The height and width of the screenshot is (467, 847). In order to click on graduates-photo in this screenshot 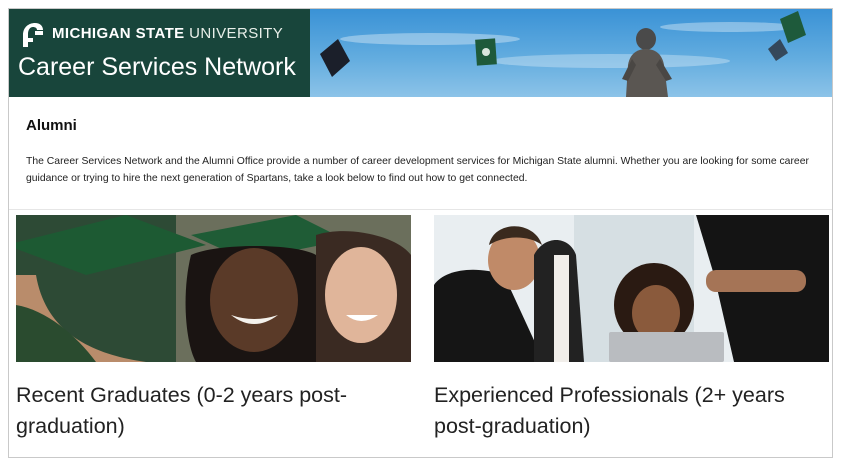, I will do `click(213, 288)`.